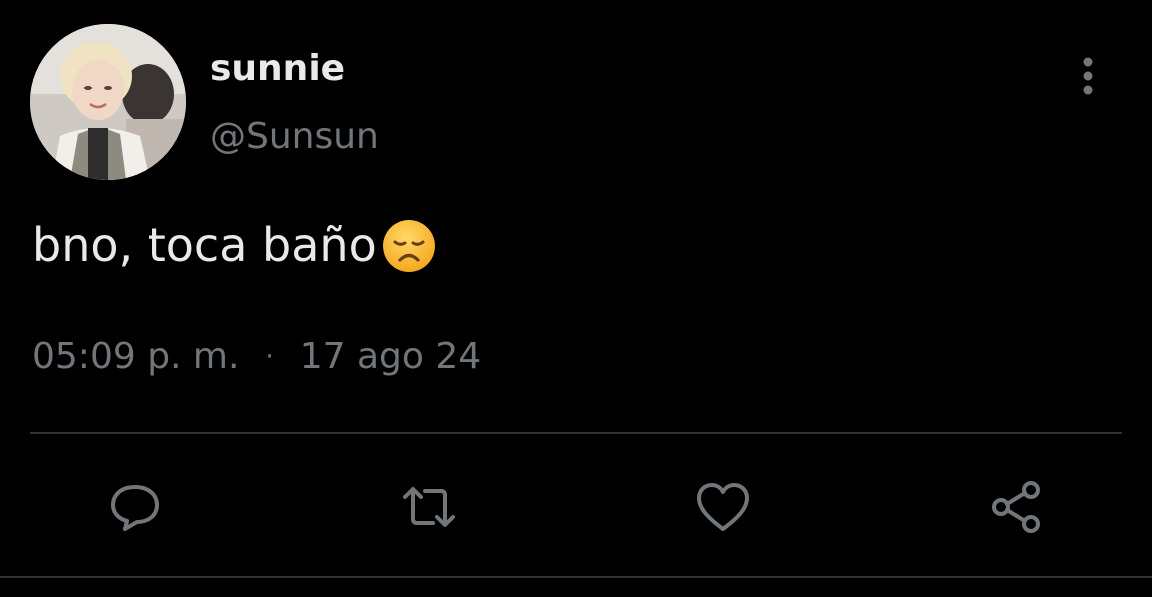  I want to click on display-name: sunnie, so click(277, 68).